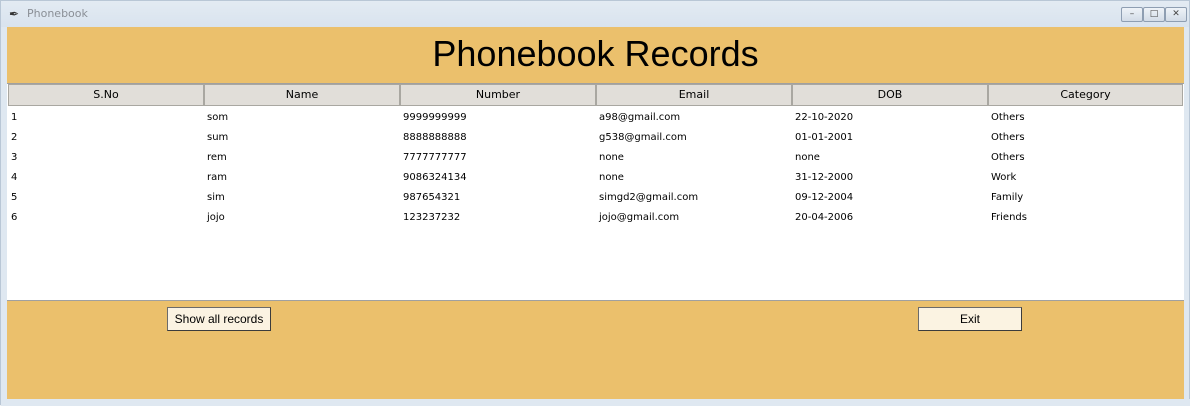 This screenshot has width=1190, height=406. What do you see at coordinates (498, 95) in the screenshot?
I see `column-header-number: Number` at bounding box center [498, 95].